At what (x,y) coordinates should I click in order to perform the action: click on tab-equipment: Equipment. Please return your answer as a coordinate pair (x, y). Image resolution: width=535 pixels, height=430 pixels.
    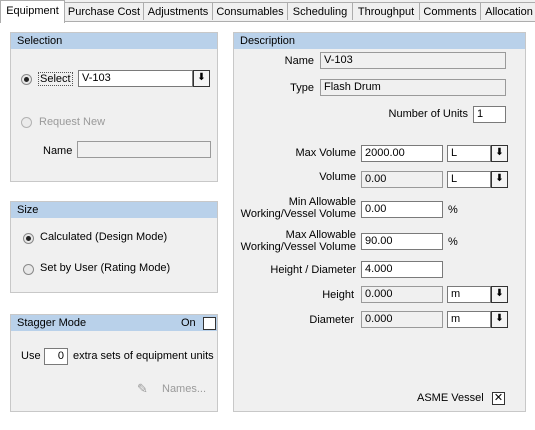
    Looking at the image, I should click on (32, 11).